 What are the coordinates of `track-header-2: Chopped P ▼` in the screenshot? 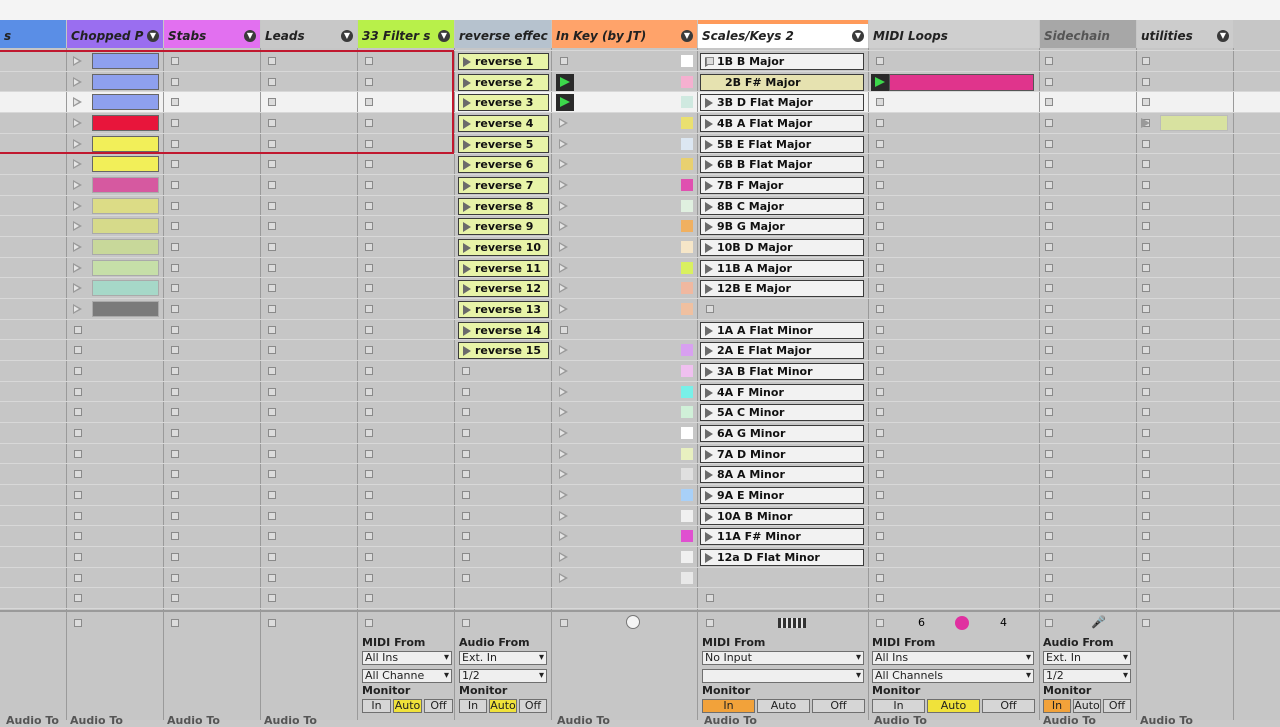 It's located at (115, 34).